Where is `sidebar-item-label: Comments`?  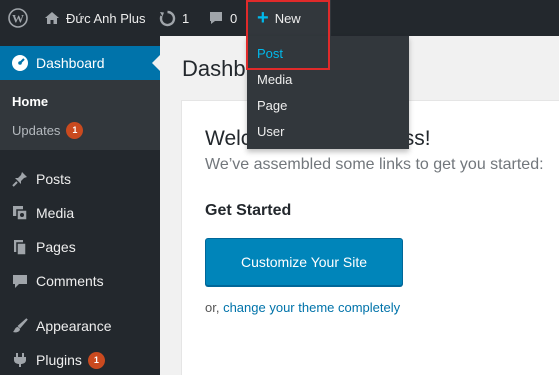
sidebar-item-label: Comments is located at coordinates (70, 281).